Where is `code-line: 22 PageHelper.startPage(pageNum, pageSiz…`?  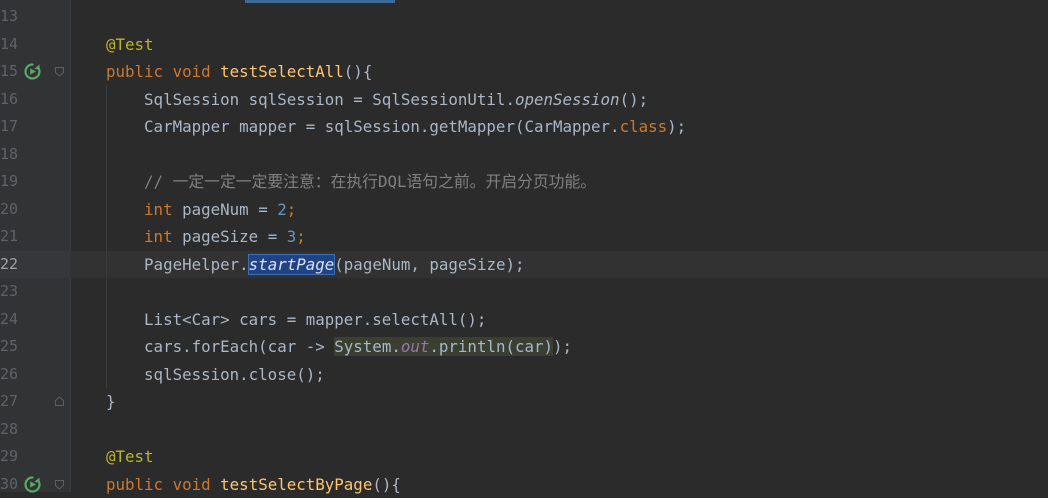 code-line: 22 PageHelper.startPage(pageNum, pageSiz… is located at coordinates (524, 265).